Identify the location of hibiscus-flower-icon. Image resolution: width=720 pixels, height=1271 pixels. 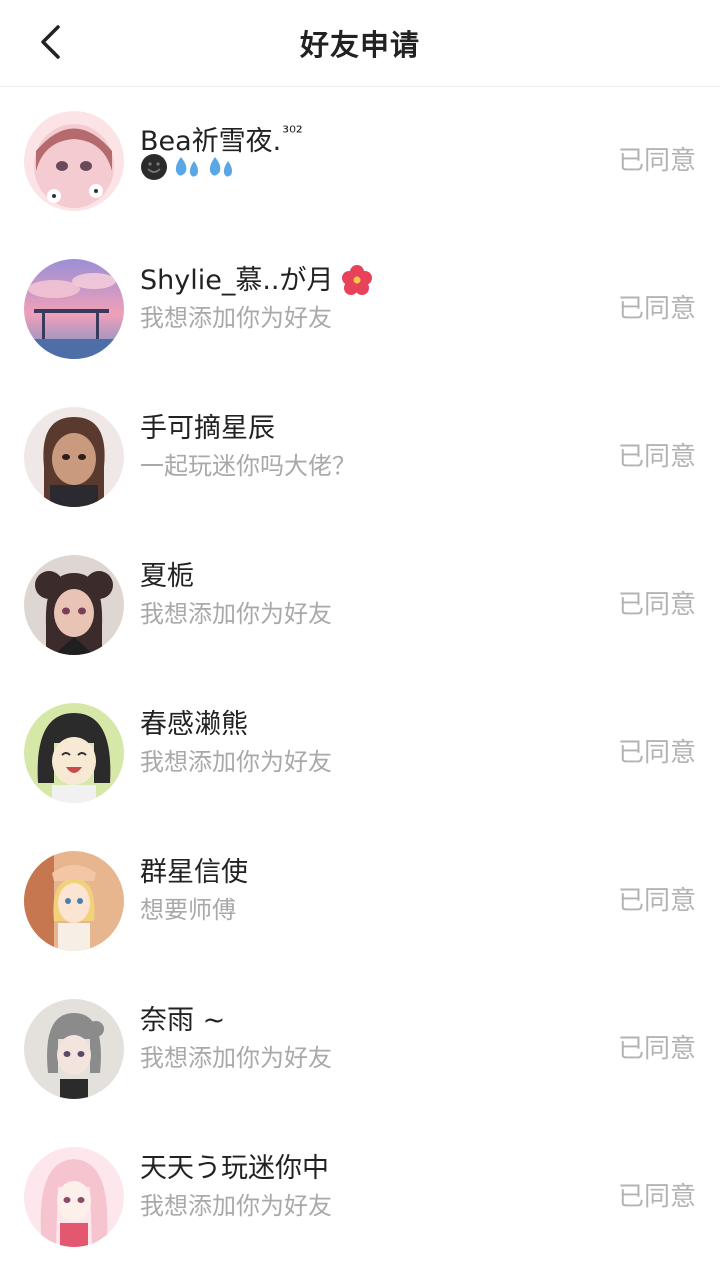
(357, 280).